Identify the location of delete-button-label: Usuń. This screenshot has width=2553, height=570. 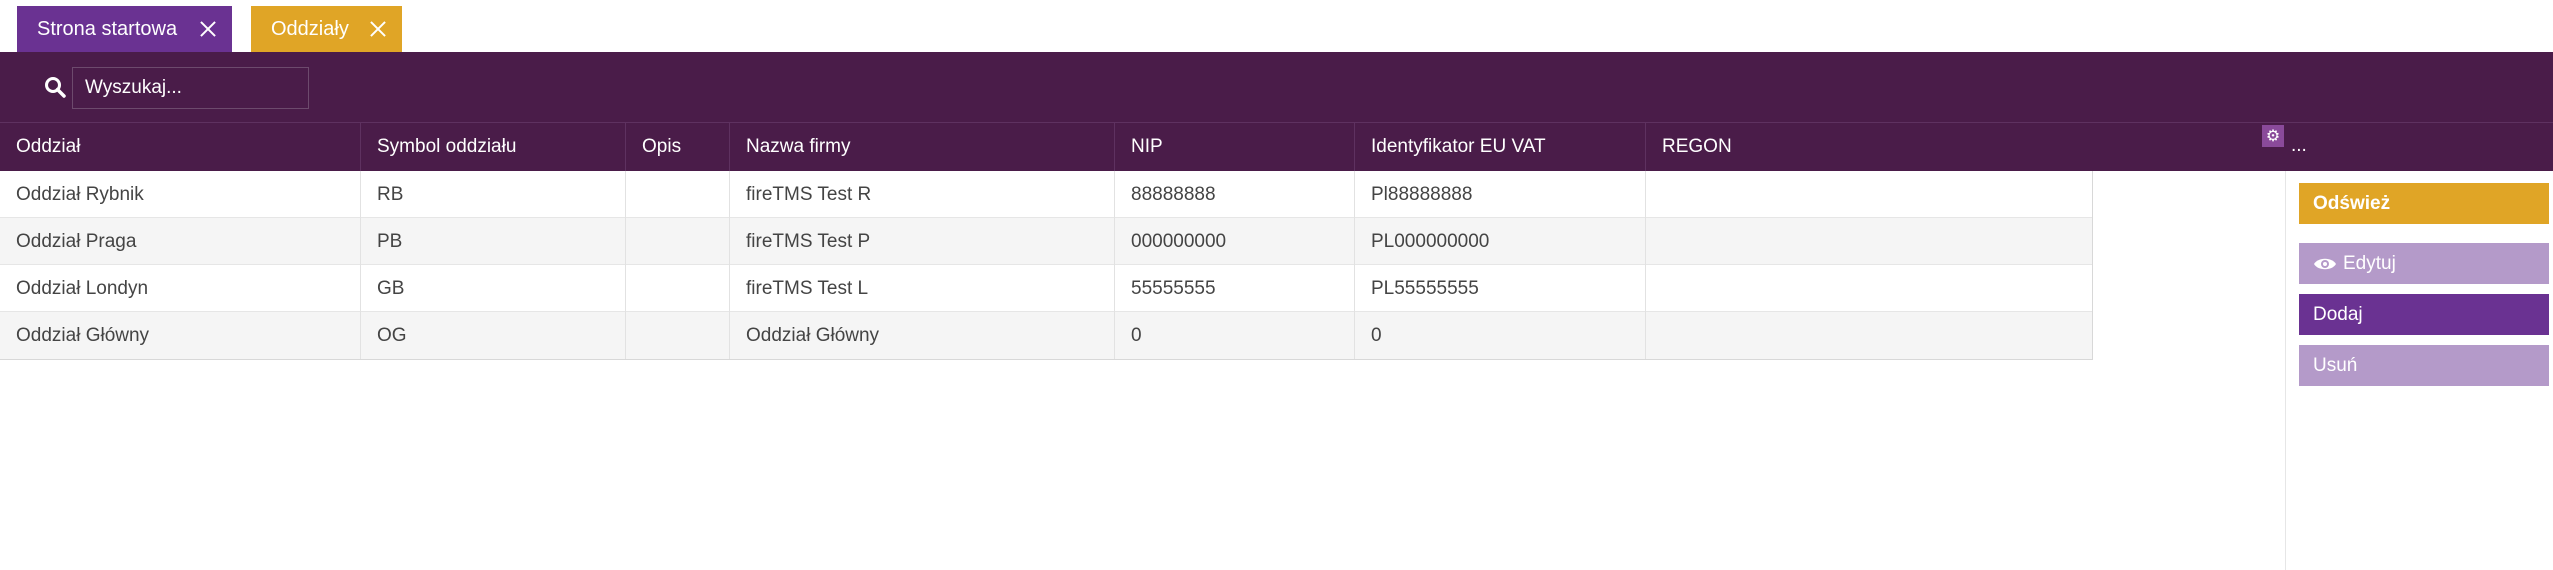
(2335, 365).